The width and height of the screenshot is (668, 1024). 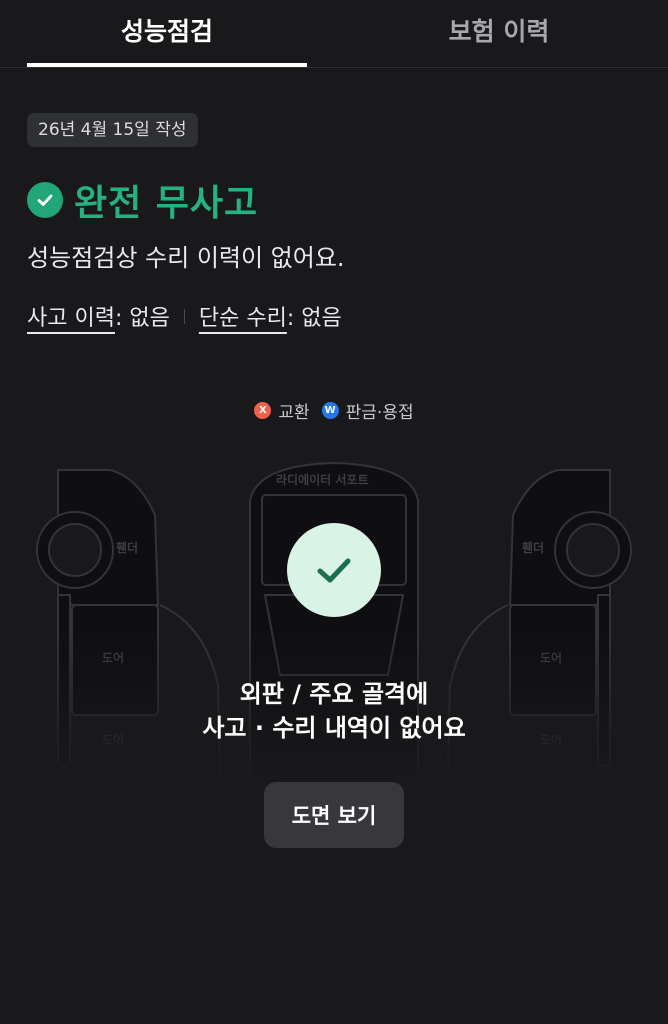 I want to click on radiator-support-label: 라디에이터 서포트, so click(x=322, y=480).